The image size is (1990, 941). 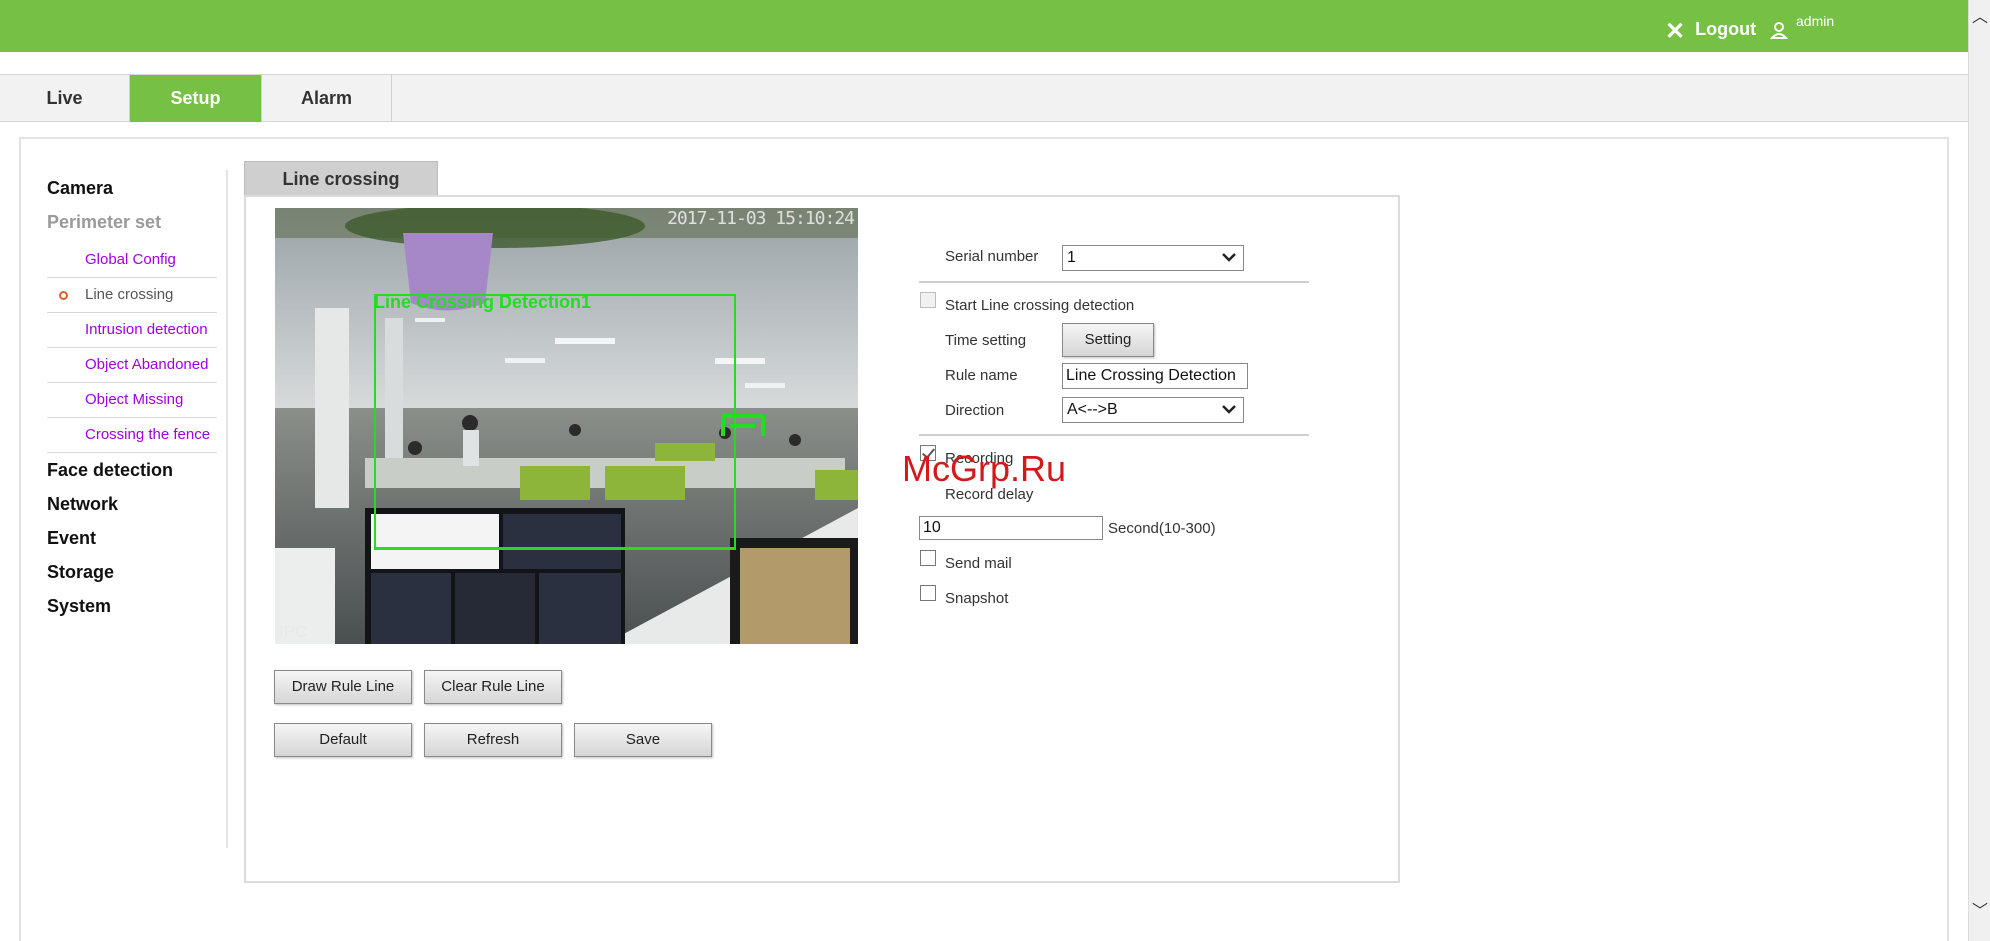 I want to click on time-setting-label: Time setting, so click(x=986, y=340).